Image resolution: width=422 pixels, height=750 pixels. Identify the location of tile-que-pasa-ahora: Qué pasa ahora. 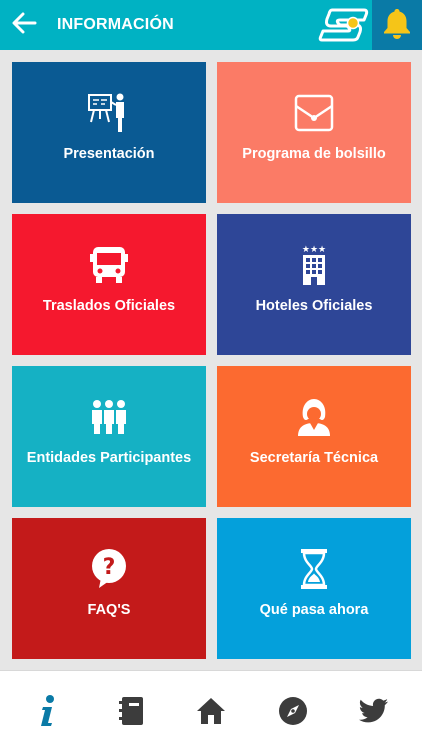
(314, 588).